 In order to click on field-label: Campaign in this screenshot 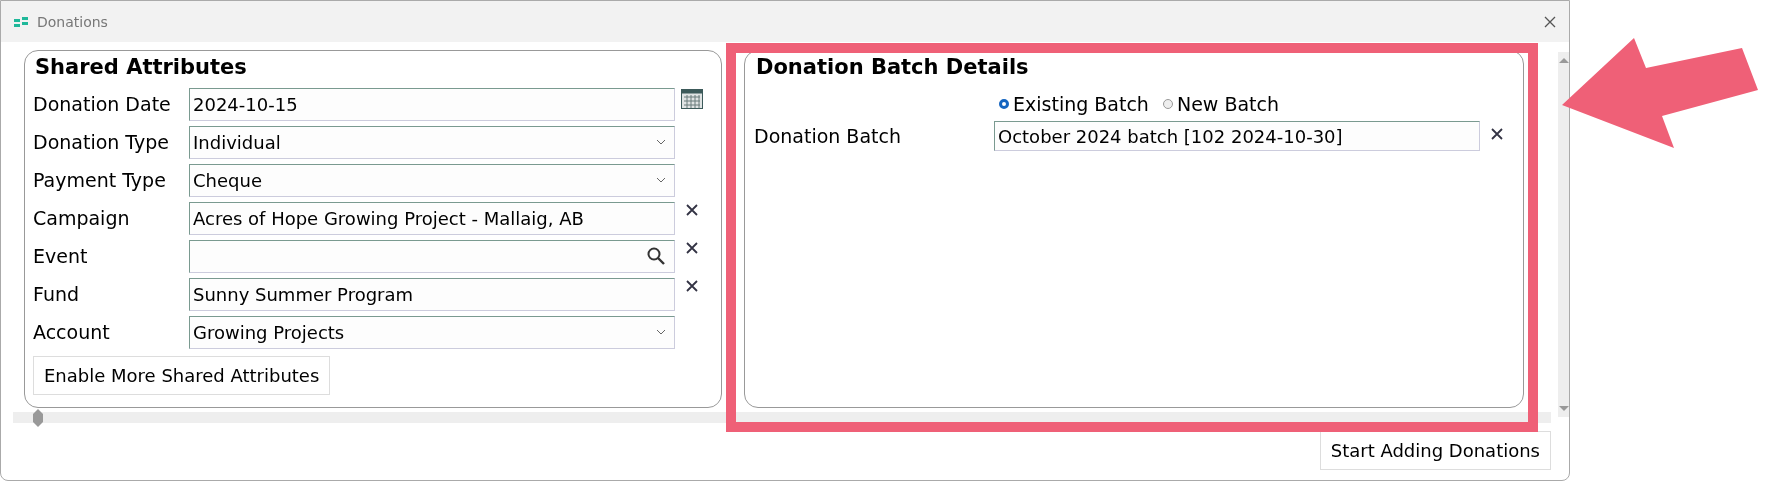, I will do `click(82, 218)`.